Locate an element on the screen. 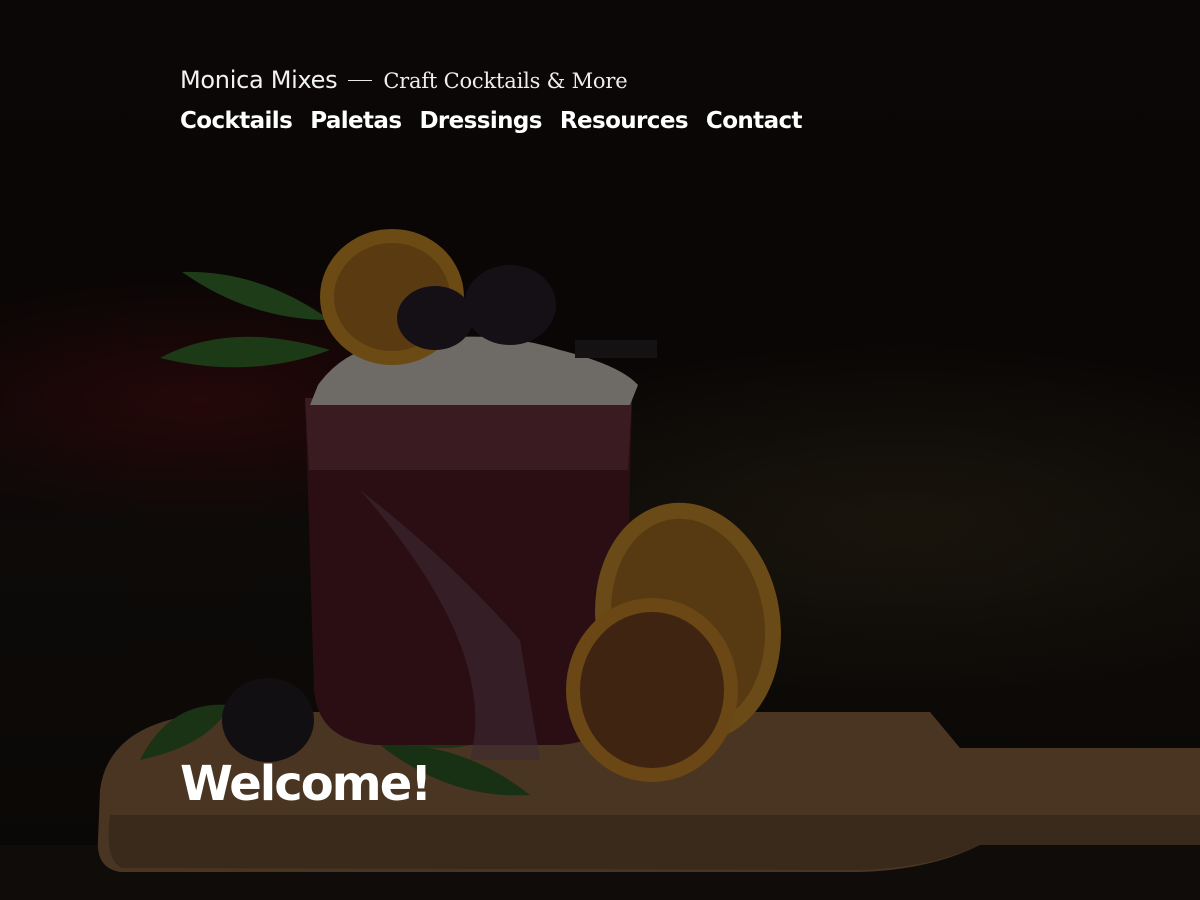 This screenshot has height=900, width=1200. hero-heading: Welcome! is located at coordinates (306, 784).